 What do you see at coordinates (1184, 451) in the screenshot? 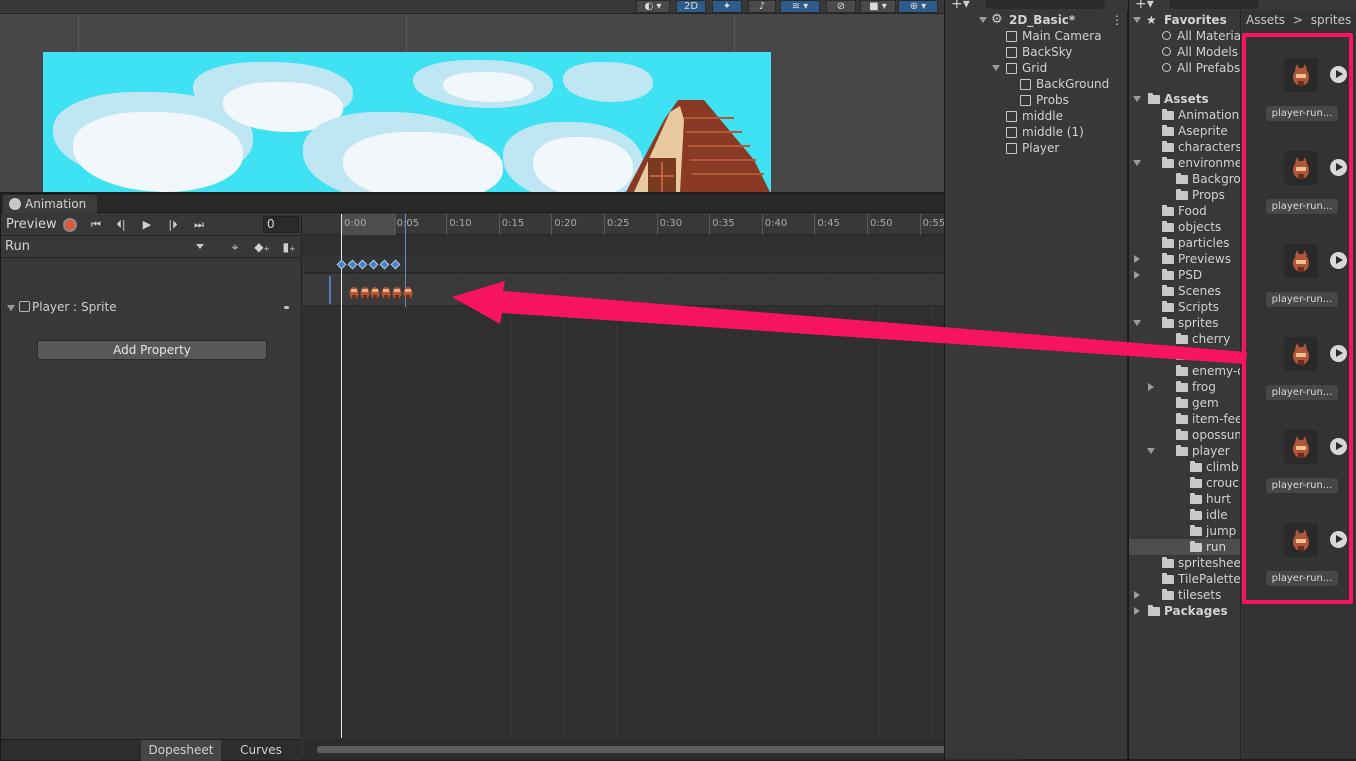
I see `folder-item: player` at bounding box center [1184, 451].